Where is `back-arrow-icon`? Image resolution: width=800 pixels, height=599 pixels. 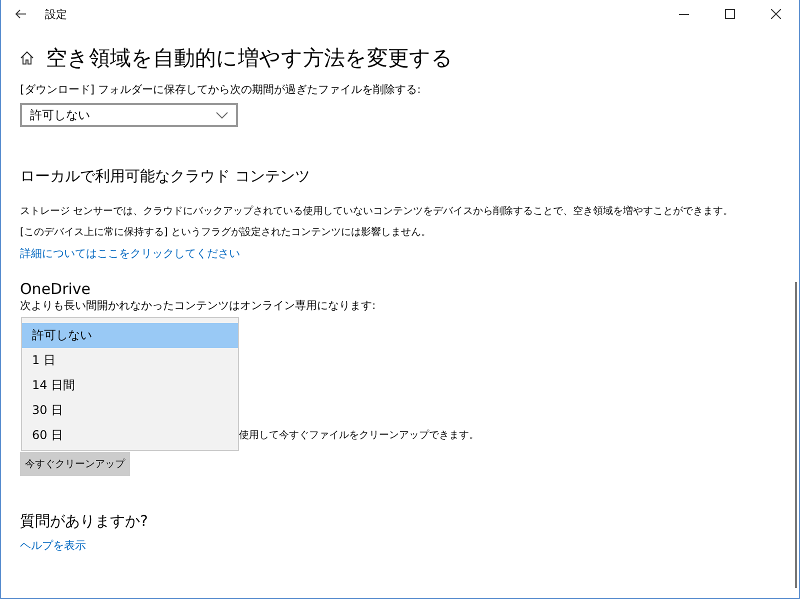
back-arrow-icon is located at coordinates (21, 14).